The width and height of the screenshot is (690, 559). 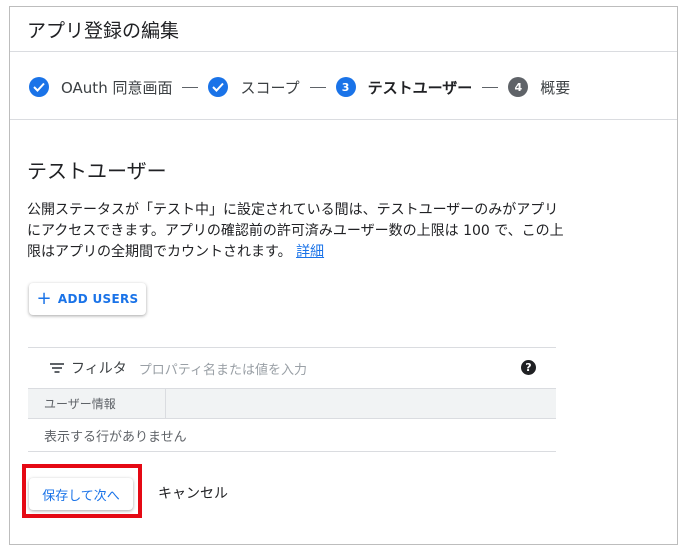 I want to click on filter-input: プロパティ名または値を入力, so click(x=223, y=368).